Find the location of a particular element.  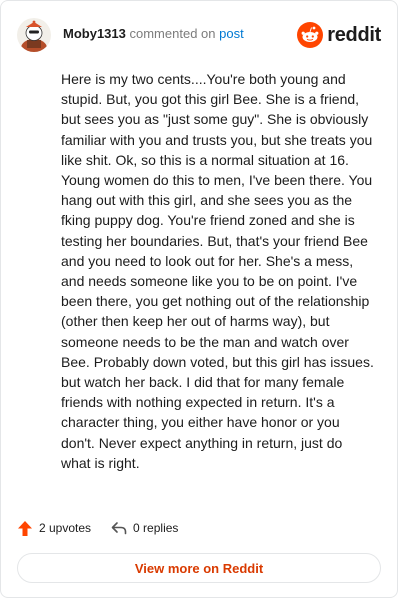

upvote-arrow-icon is located at coordinates (25, 528).